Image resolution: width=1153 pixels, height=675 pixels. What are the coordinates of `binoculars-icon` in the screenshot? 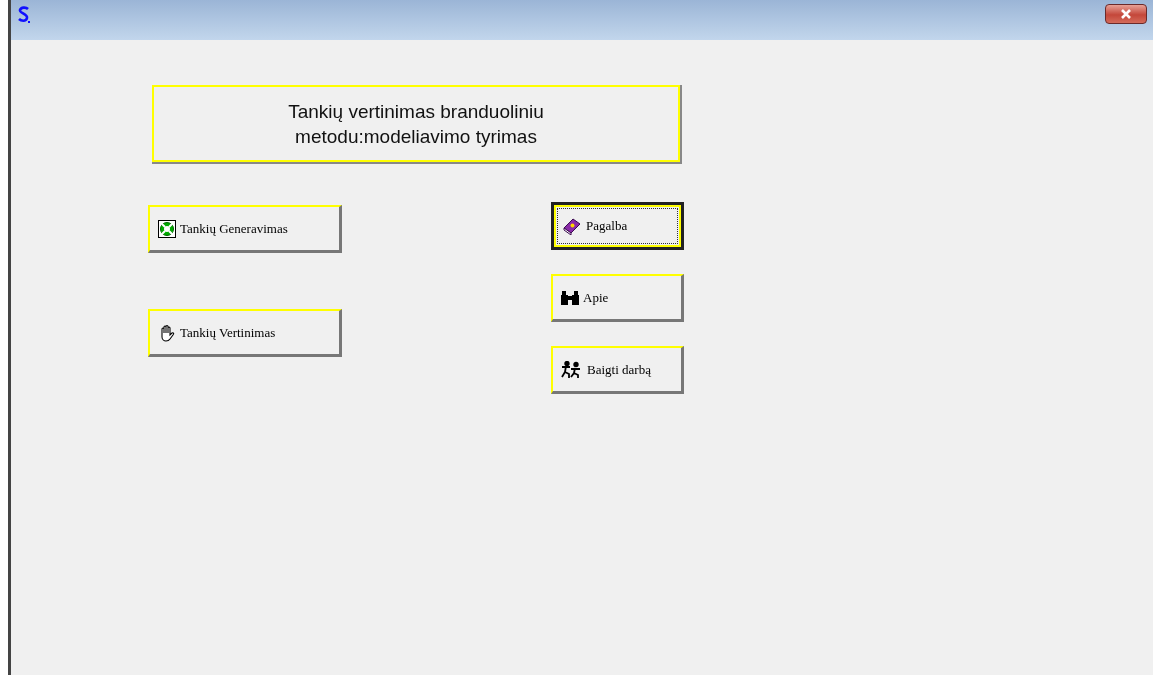 It's located at (570, 297).